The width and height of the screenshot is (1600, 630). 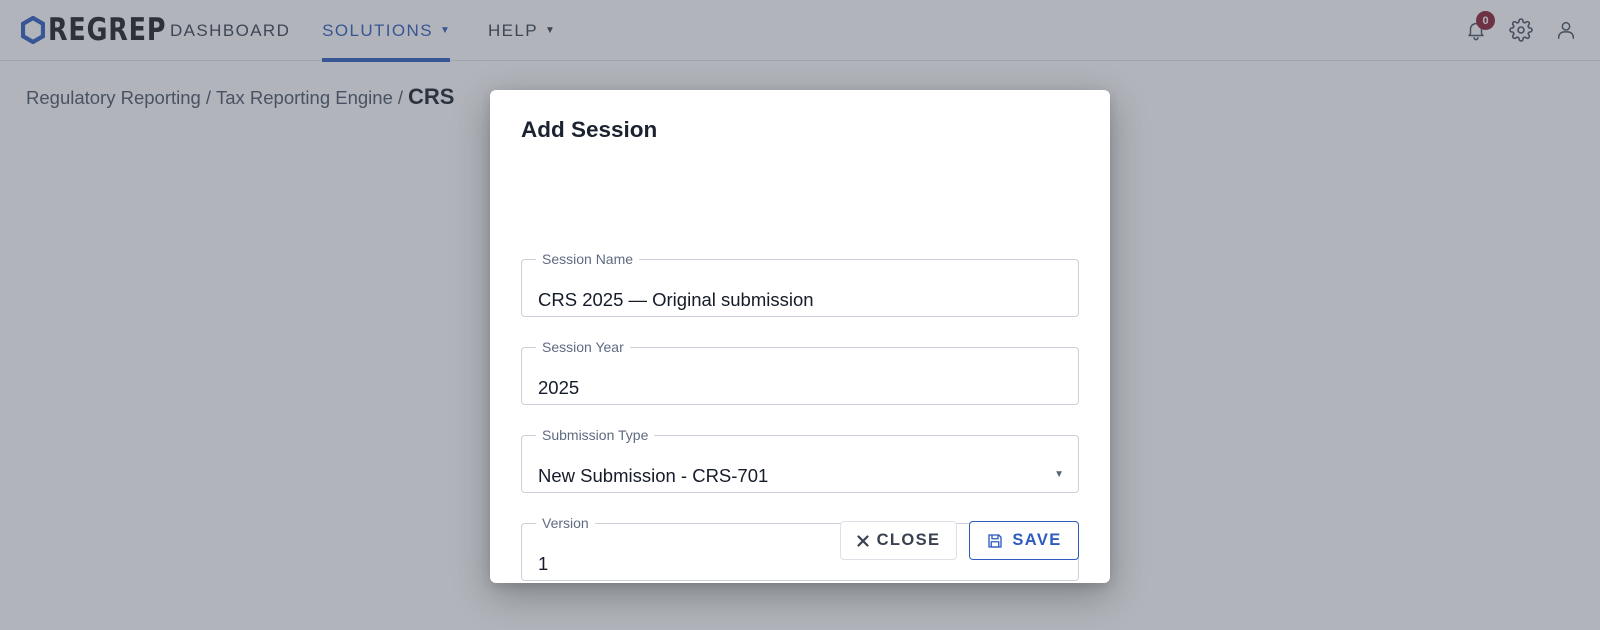 I want to click on session-name-input: CRS 2025 — Original submission, so click(x=676, y=300).